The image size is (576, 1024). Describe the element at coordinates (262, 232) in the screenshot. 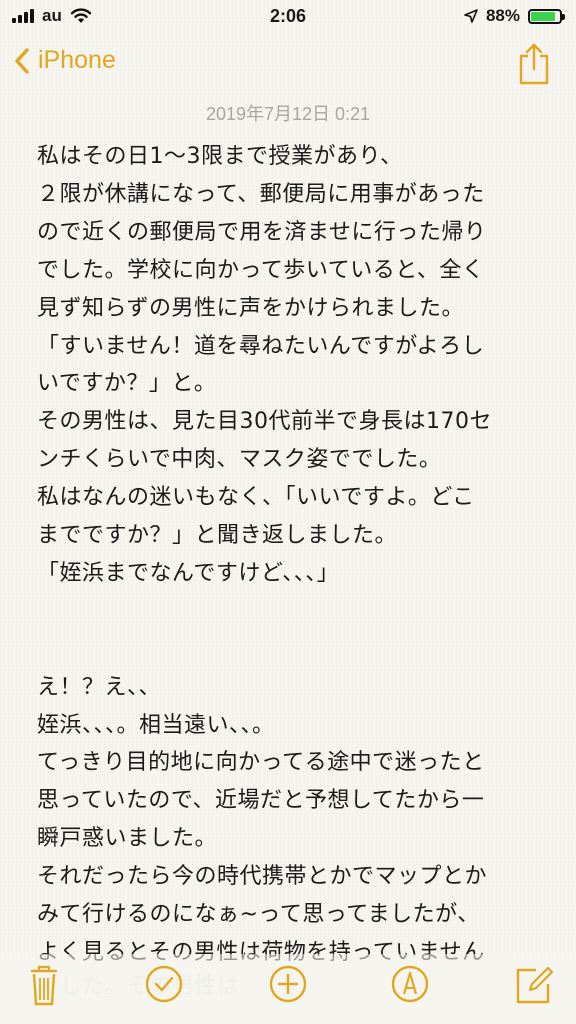

I see `note-line: ので近くの郵便局で用を済ませに行った帰り` at that location.